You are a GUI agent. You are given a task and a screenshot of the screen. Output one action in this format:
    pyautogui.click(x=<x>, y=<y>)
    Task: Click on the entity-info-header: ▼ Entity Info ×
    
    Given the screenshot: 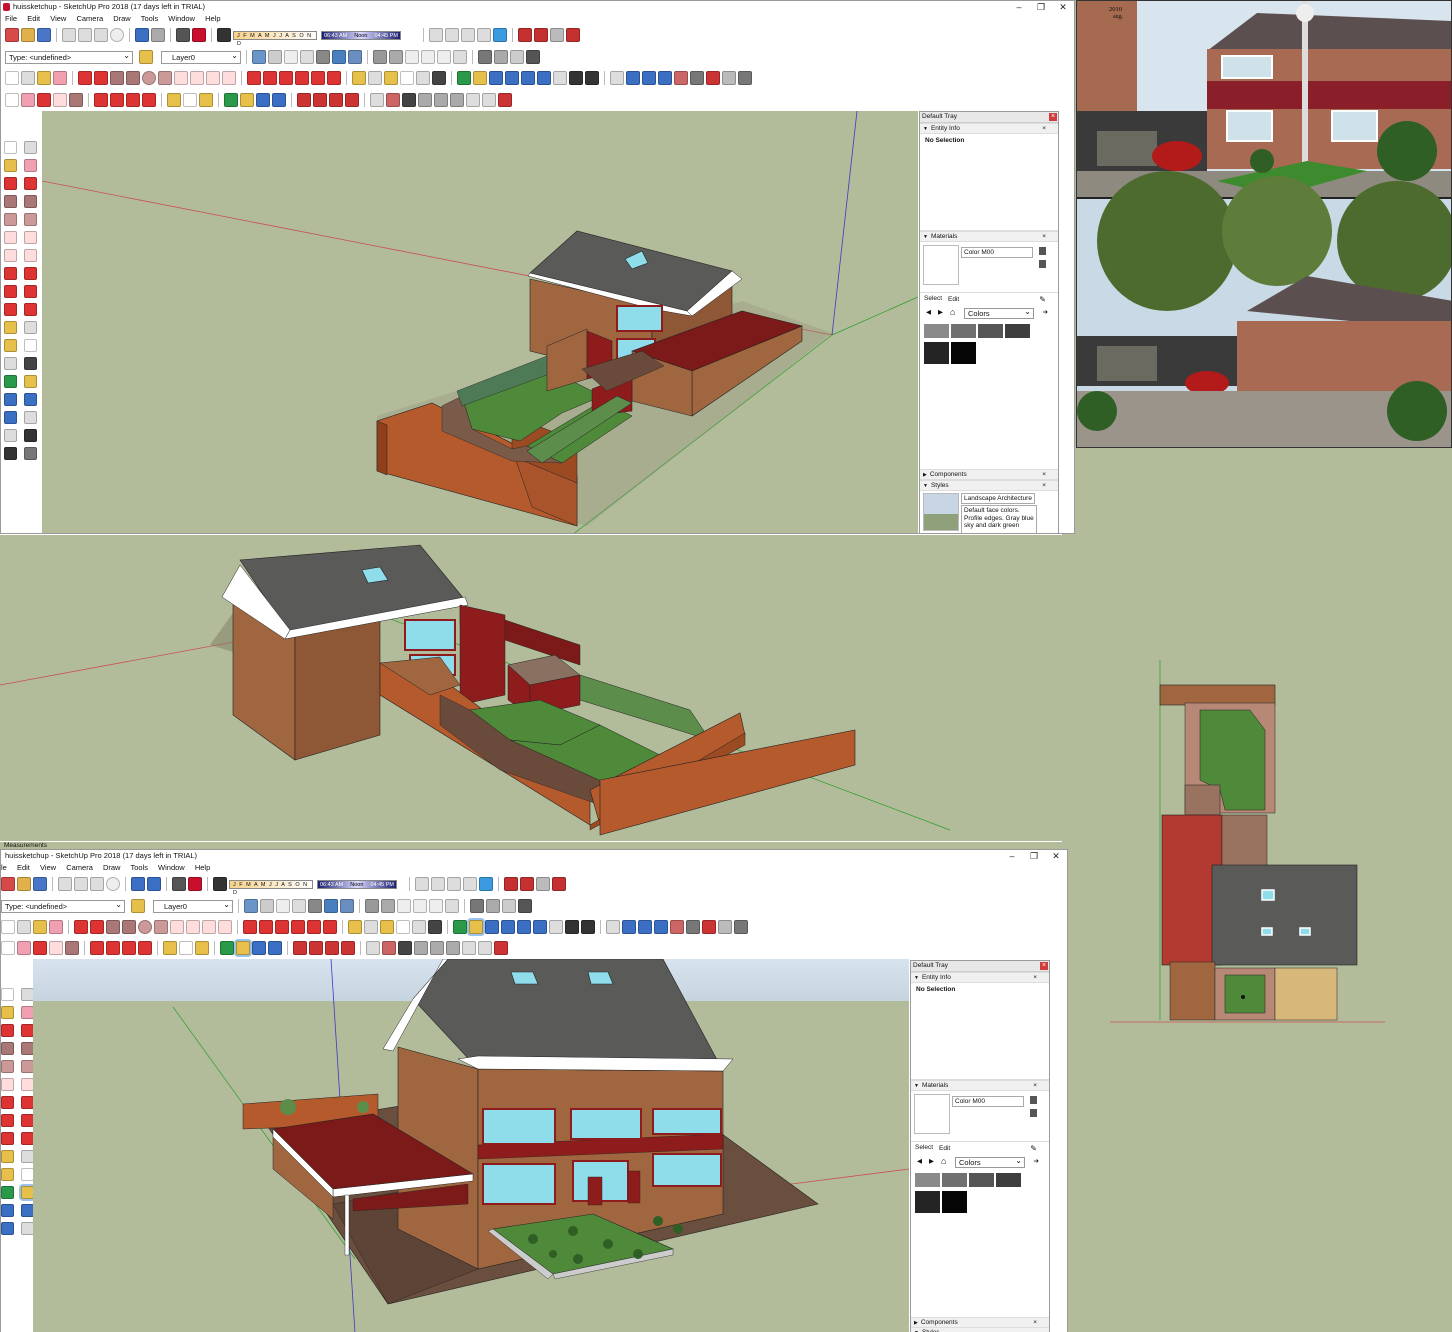 What is the action you would take?
    pyautogui.click(x=989, y=128)
    